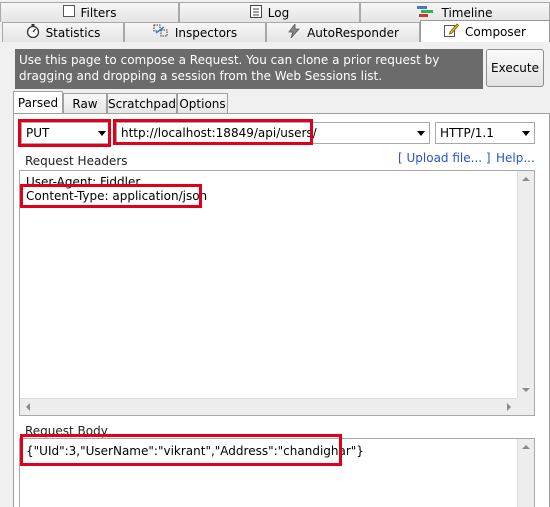 The image size is (550, 507). What do you see at coordinates (33, 32) in the screenshot?
I see `stopwatch-icon` at bounding box center [33, 32].